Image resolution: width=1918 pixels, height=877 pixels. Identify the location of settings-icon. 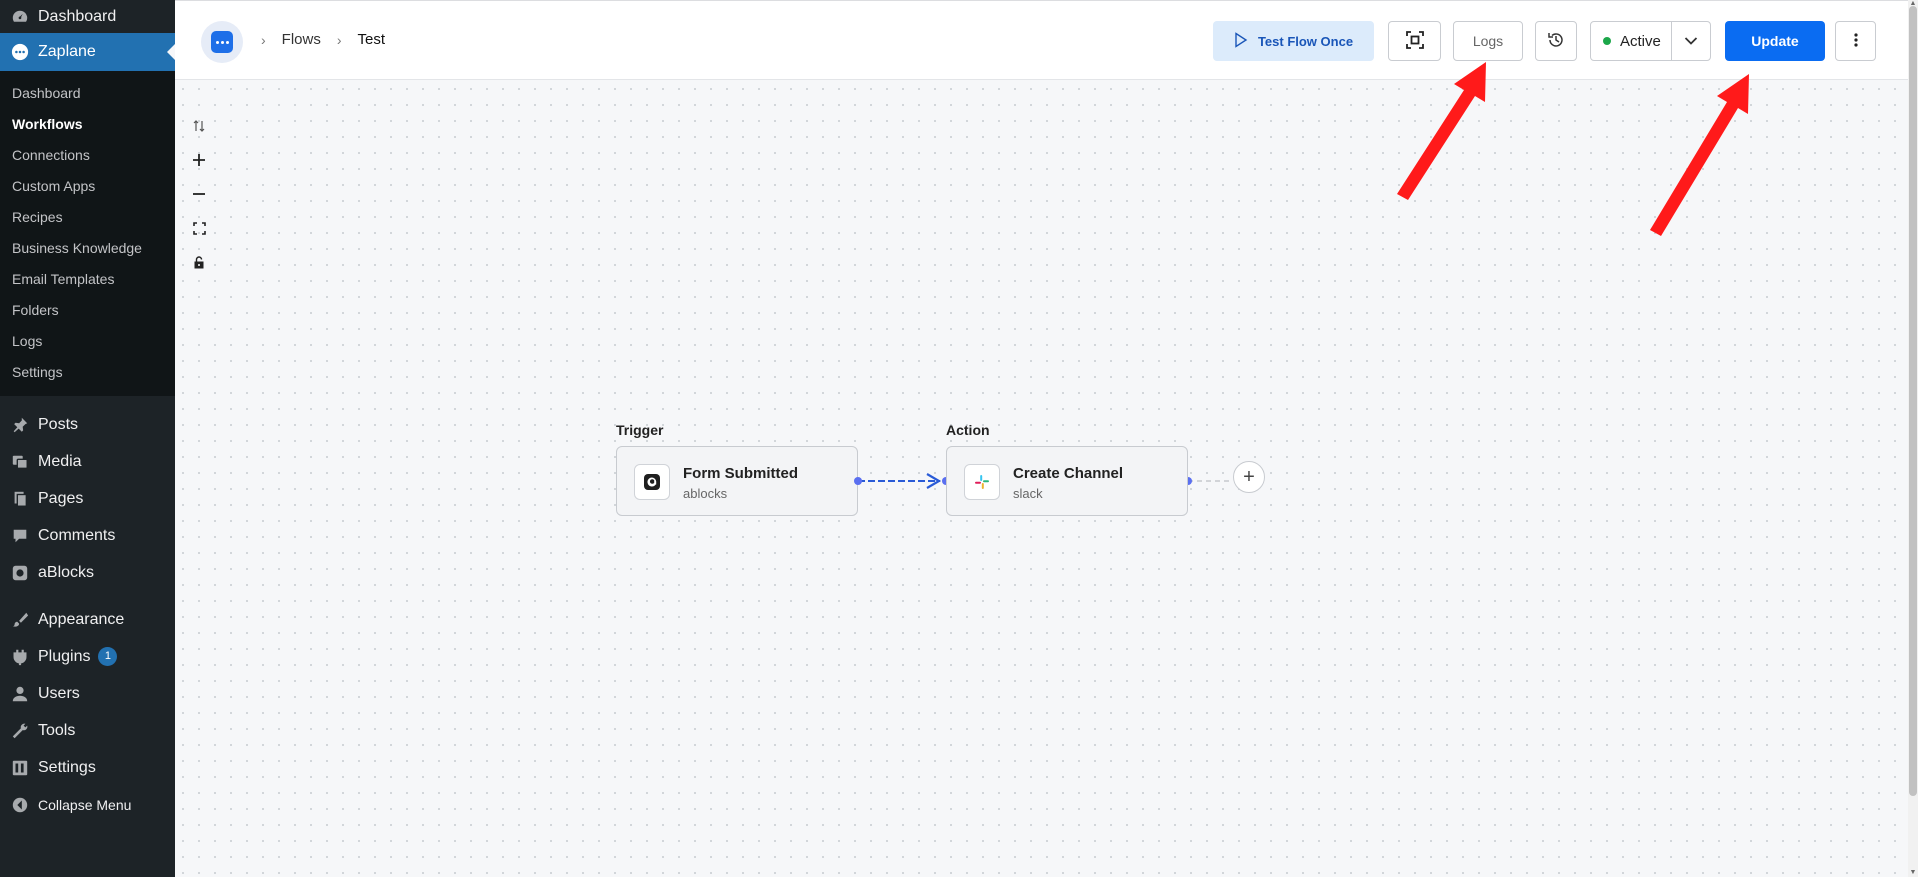
(20, 768).